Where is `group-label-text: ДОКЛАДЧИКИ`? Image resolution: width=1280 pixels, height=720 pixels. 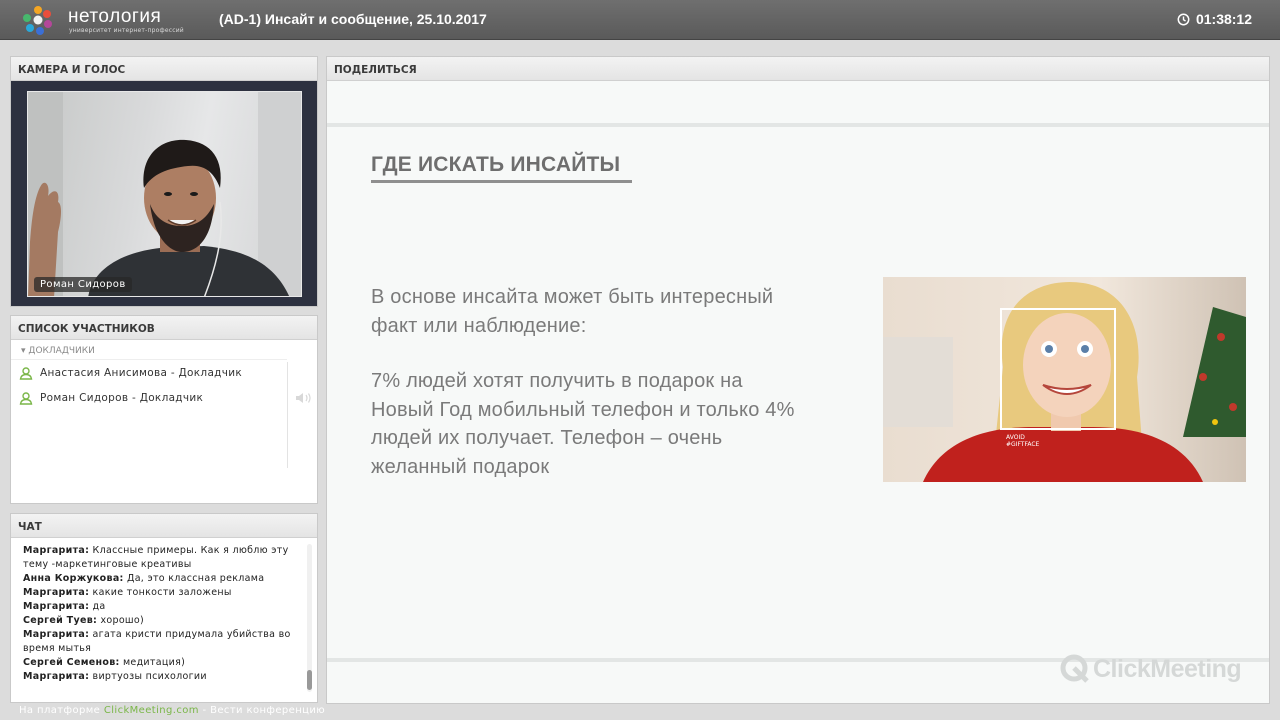 group-label-text: ДОКЛАДЧИКИ is located at coordinates (61, 351).